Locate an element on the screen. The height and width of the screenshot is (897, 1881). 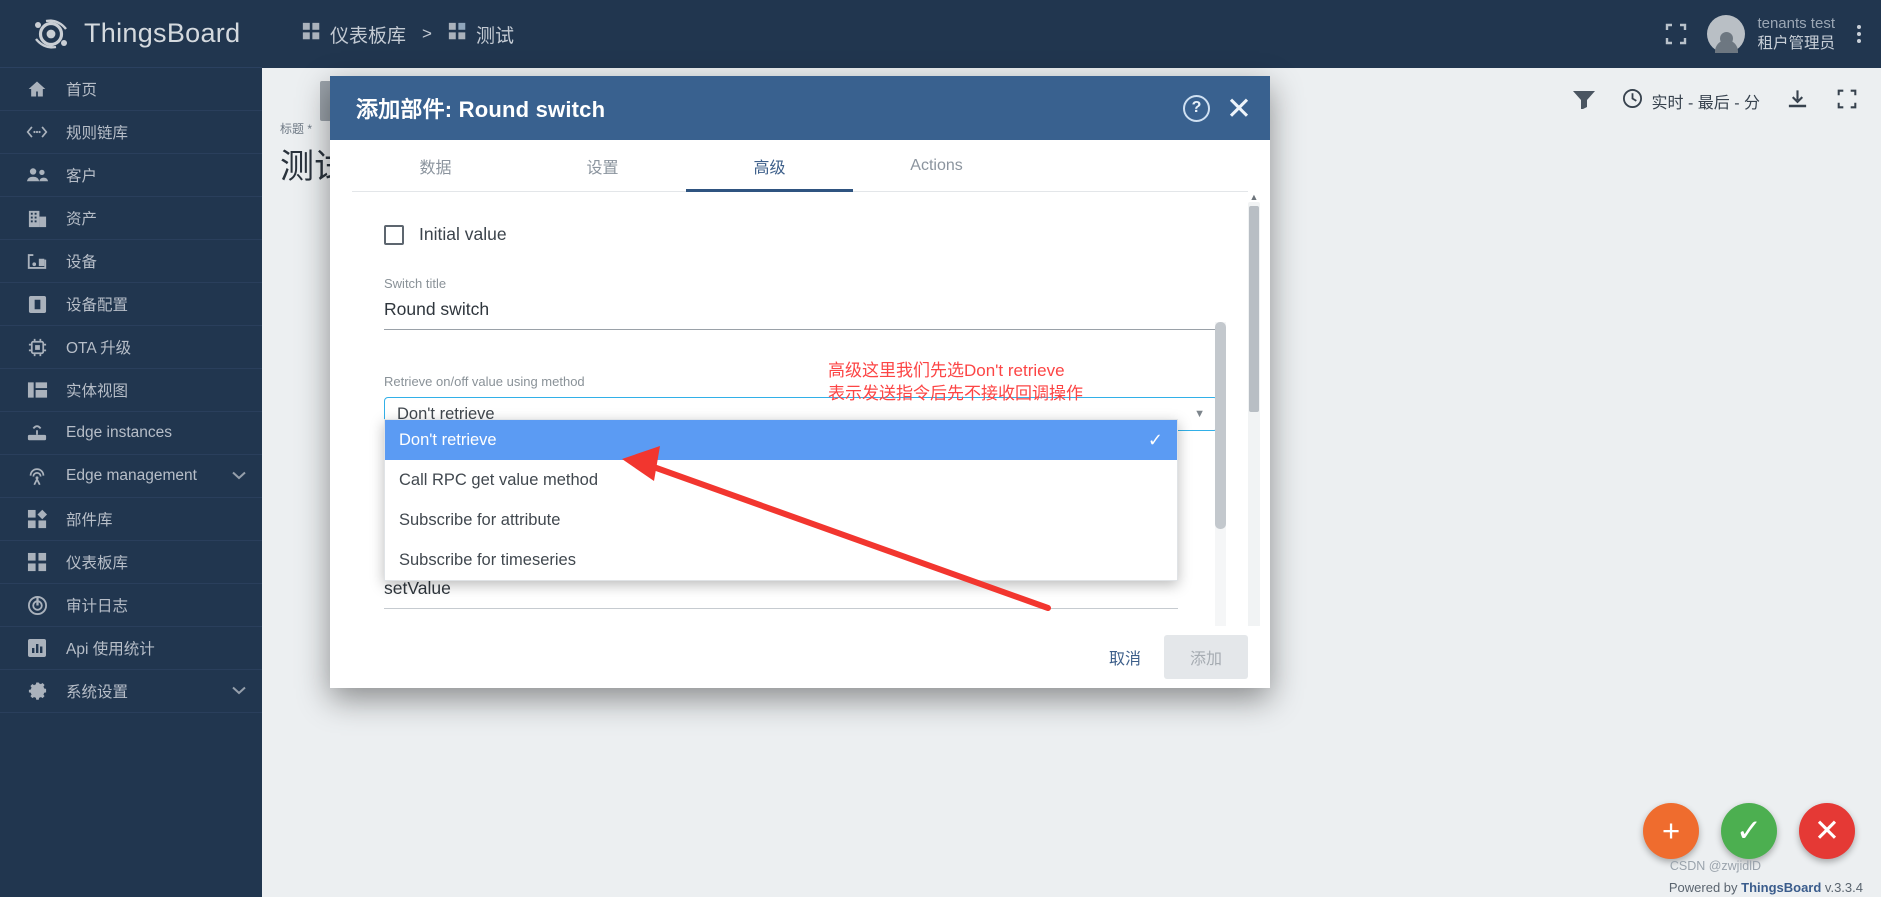
dialog-footer: 取消 添加 is located at coordinates (800, 657).